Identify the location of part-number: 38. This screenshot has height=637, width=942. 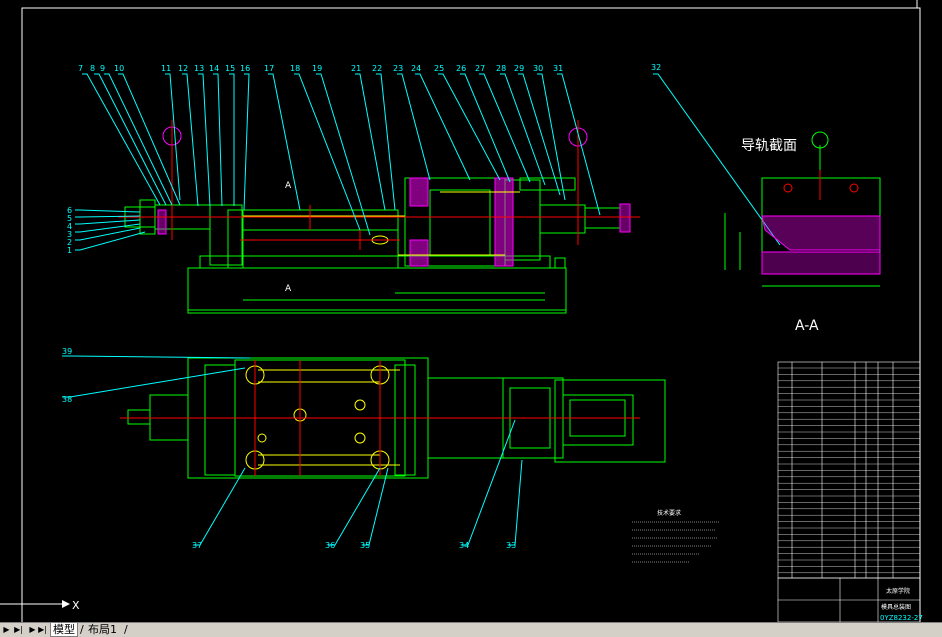
(67, 399).